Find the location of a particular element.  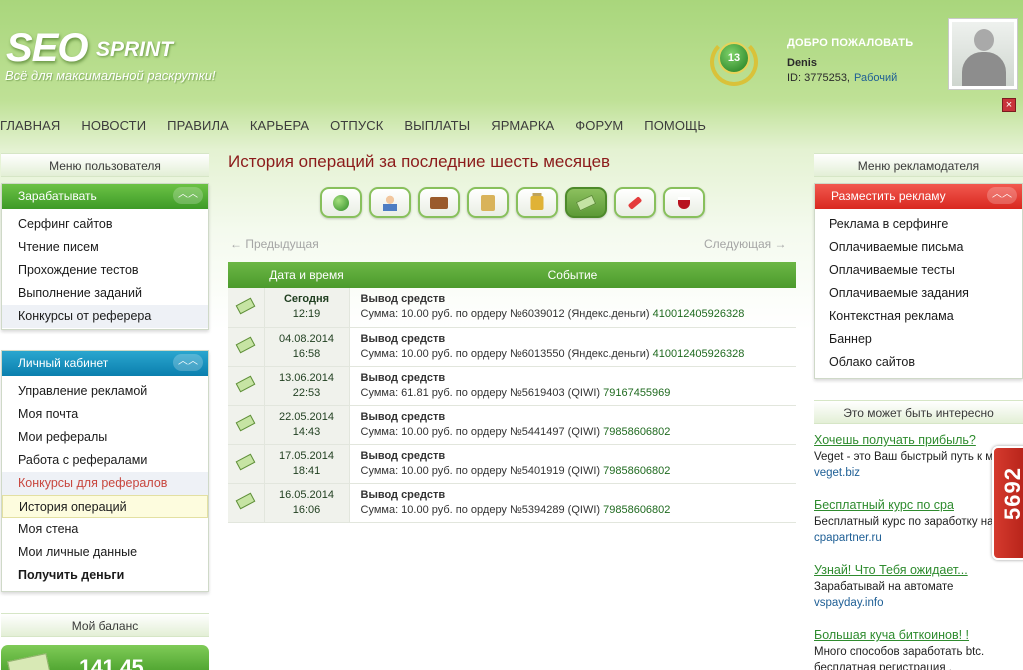

next-page-link: Следующая → is located at coordinates (745, 244).